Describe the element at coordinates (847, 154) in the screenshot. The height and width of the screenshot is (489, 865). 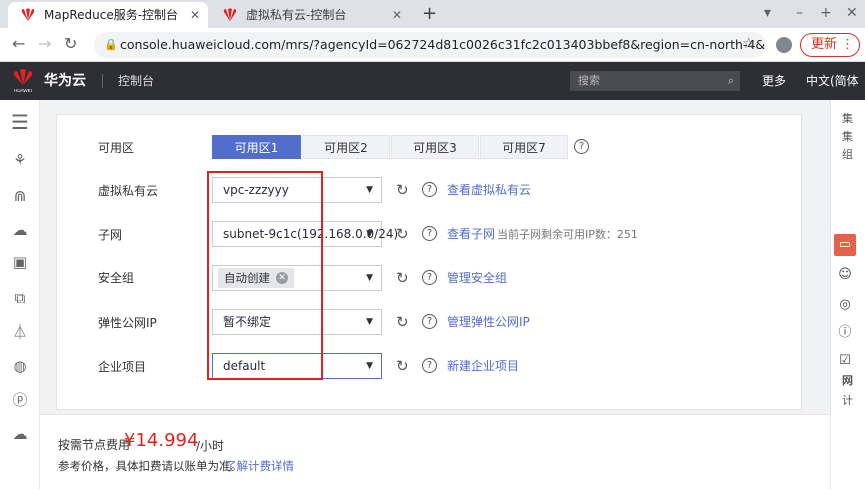
I see `right-panel-text: 组` at that location.